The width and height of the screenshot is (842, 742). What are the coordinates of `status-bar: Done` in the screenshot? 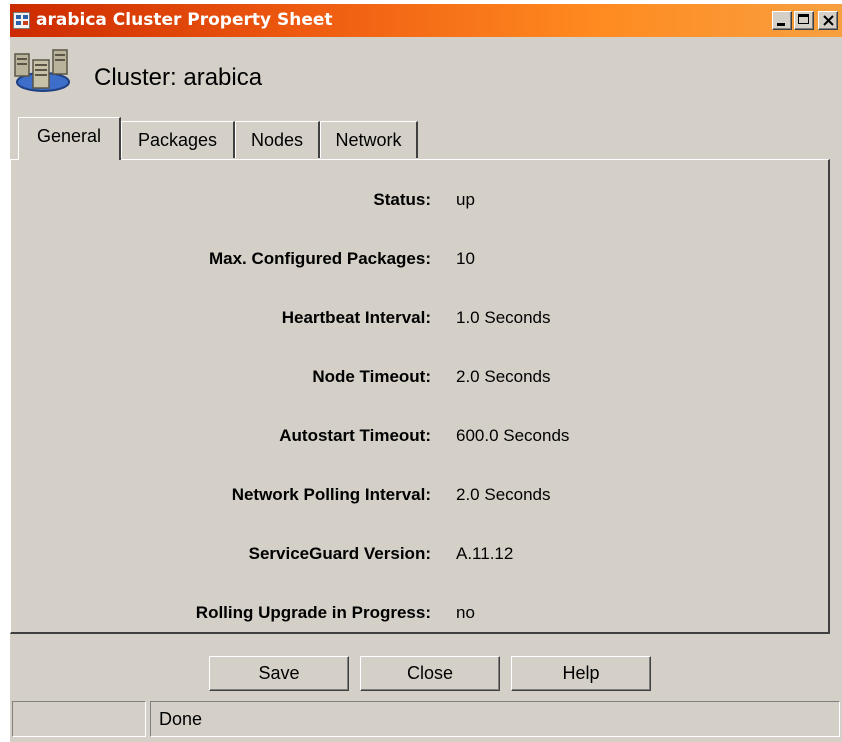 It's located at (426, 720).